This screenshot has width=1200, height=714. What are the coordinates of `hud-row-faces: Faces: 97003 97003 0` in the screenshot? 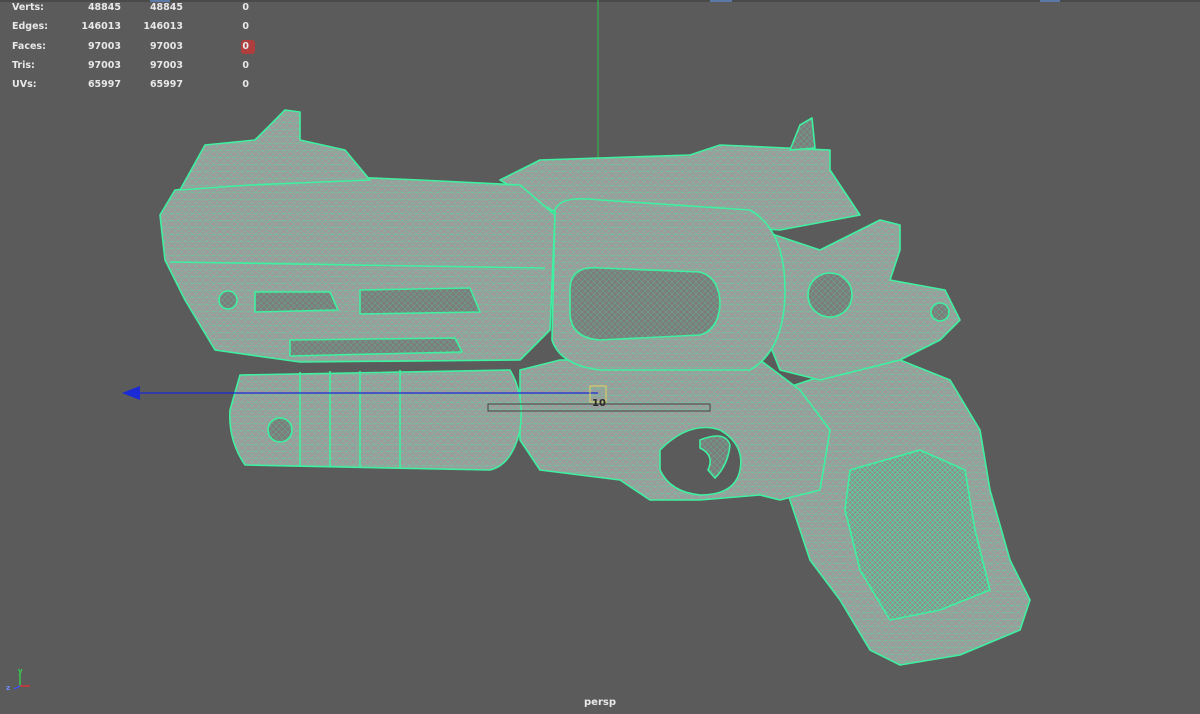 It's located at (134, 48).